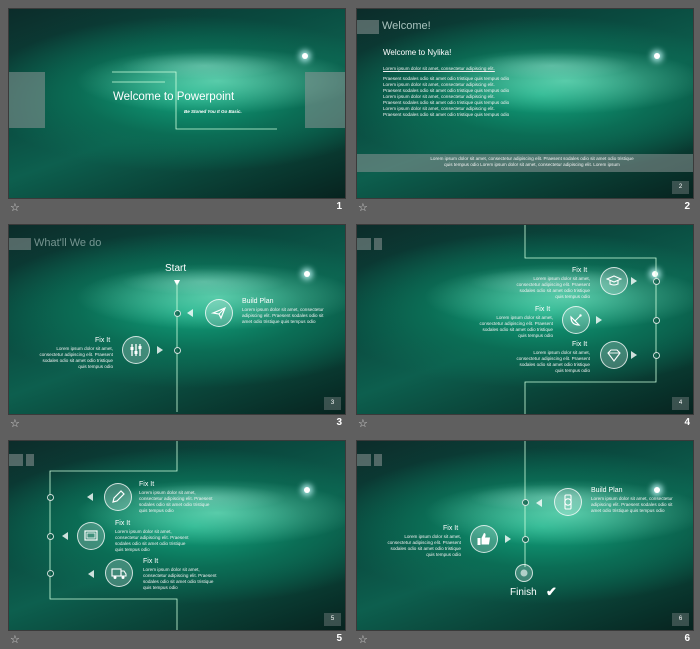 The image size is (700, 649). What do you see at coordinates (680, 187) in the screenshot?
I see `page-number: 2` at bounding box center [680, 187].